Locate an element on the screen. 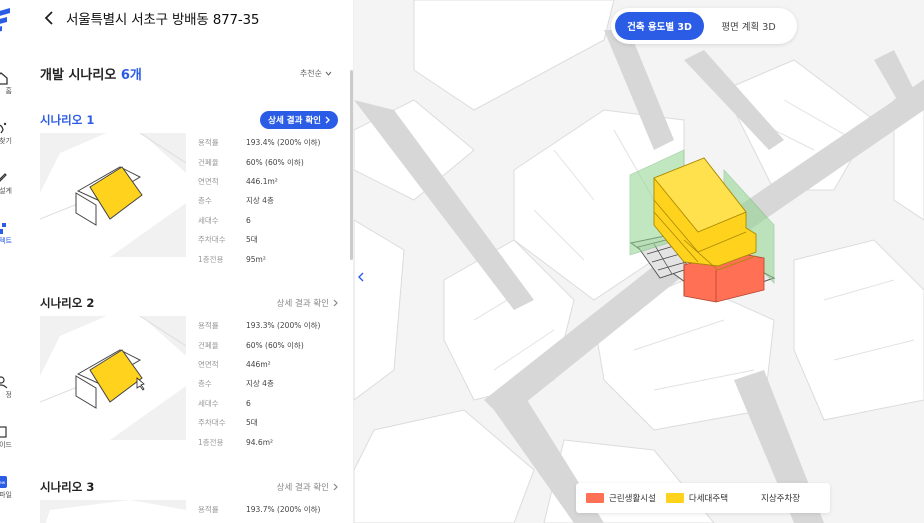 This screenshot has width=924, height=523. user-icon is located at coordinates (4, 382).